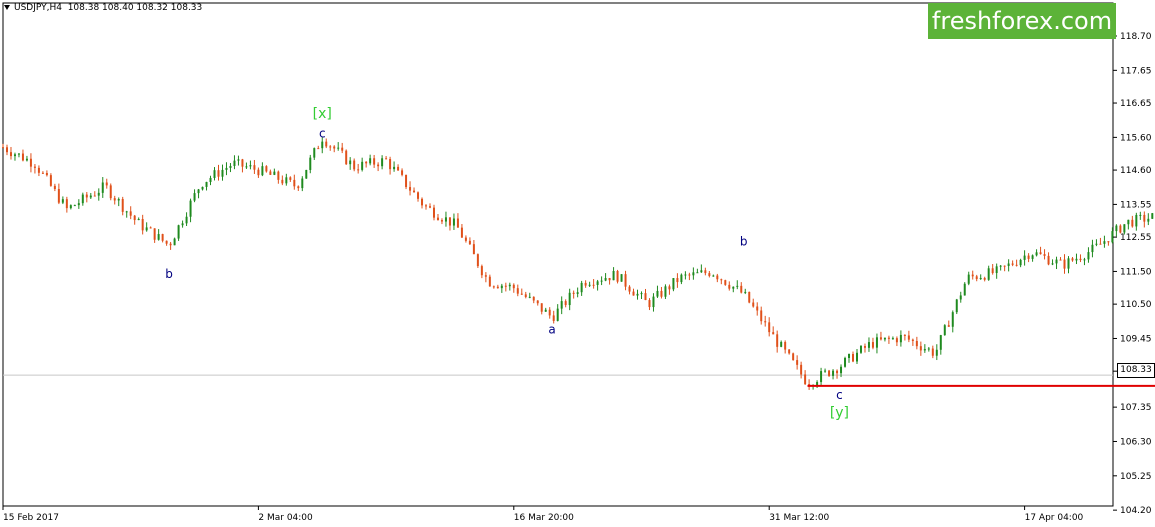 The width and height of the screenshot is (1155, 527). Describe the element at coordinates (135, 8) in the screenshot. I see `ohlc-values: 108.38 108.40 108.32 108.33` at that location.